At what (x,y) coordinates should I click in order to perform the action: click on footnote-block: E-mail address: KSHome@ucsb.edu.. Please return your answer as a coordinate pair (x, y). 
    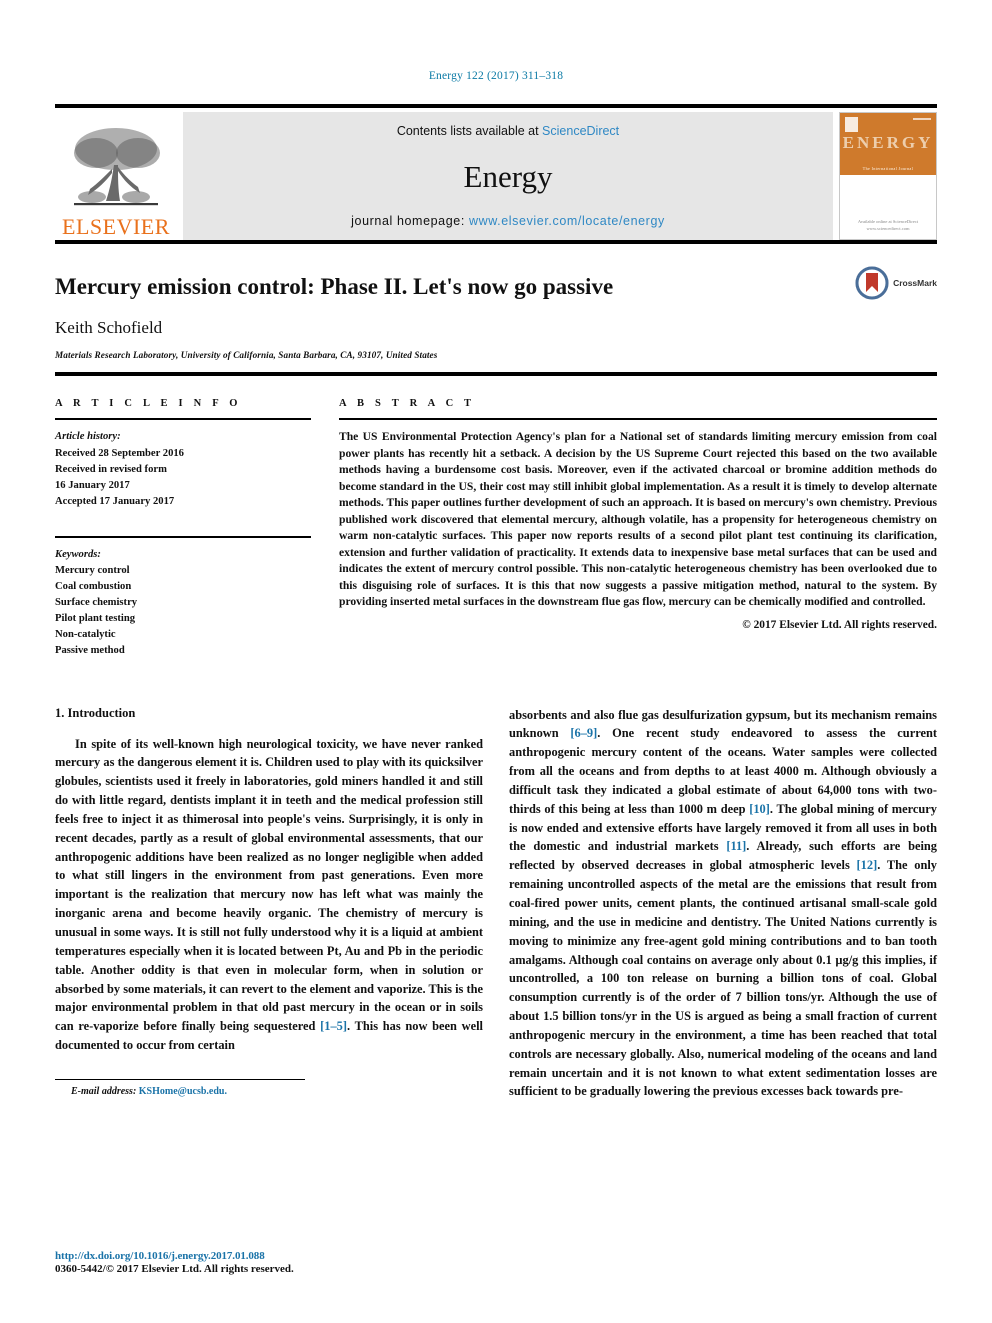
    Looking at the image, I should click on (180, 1087).